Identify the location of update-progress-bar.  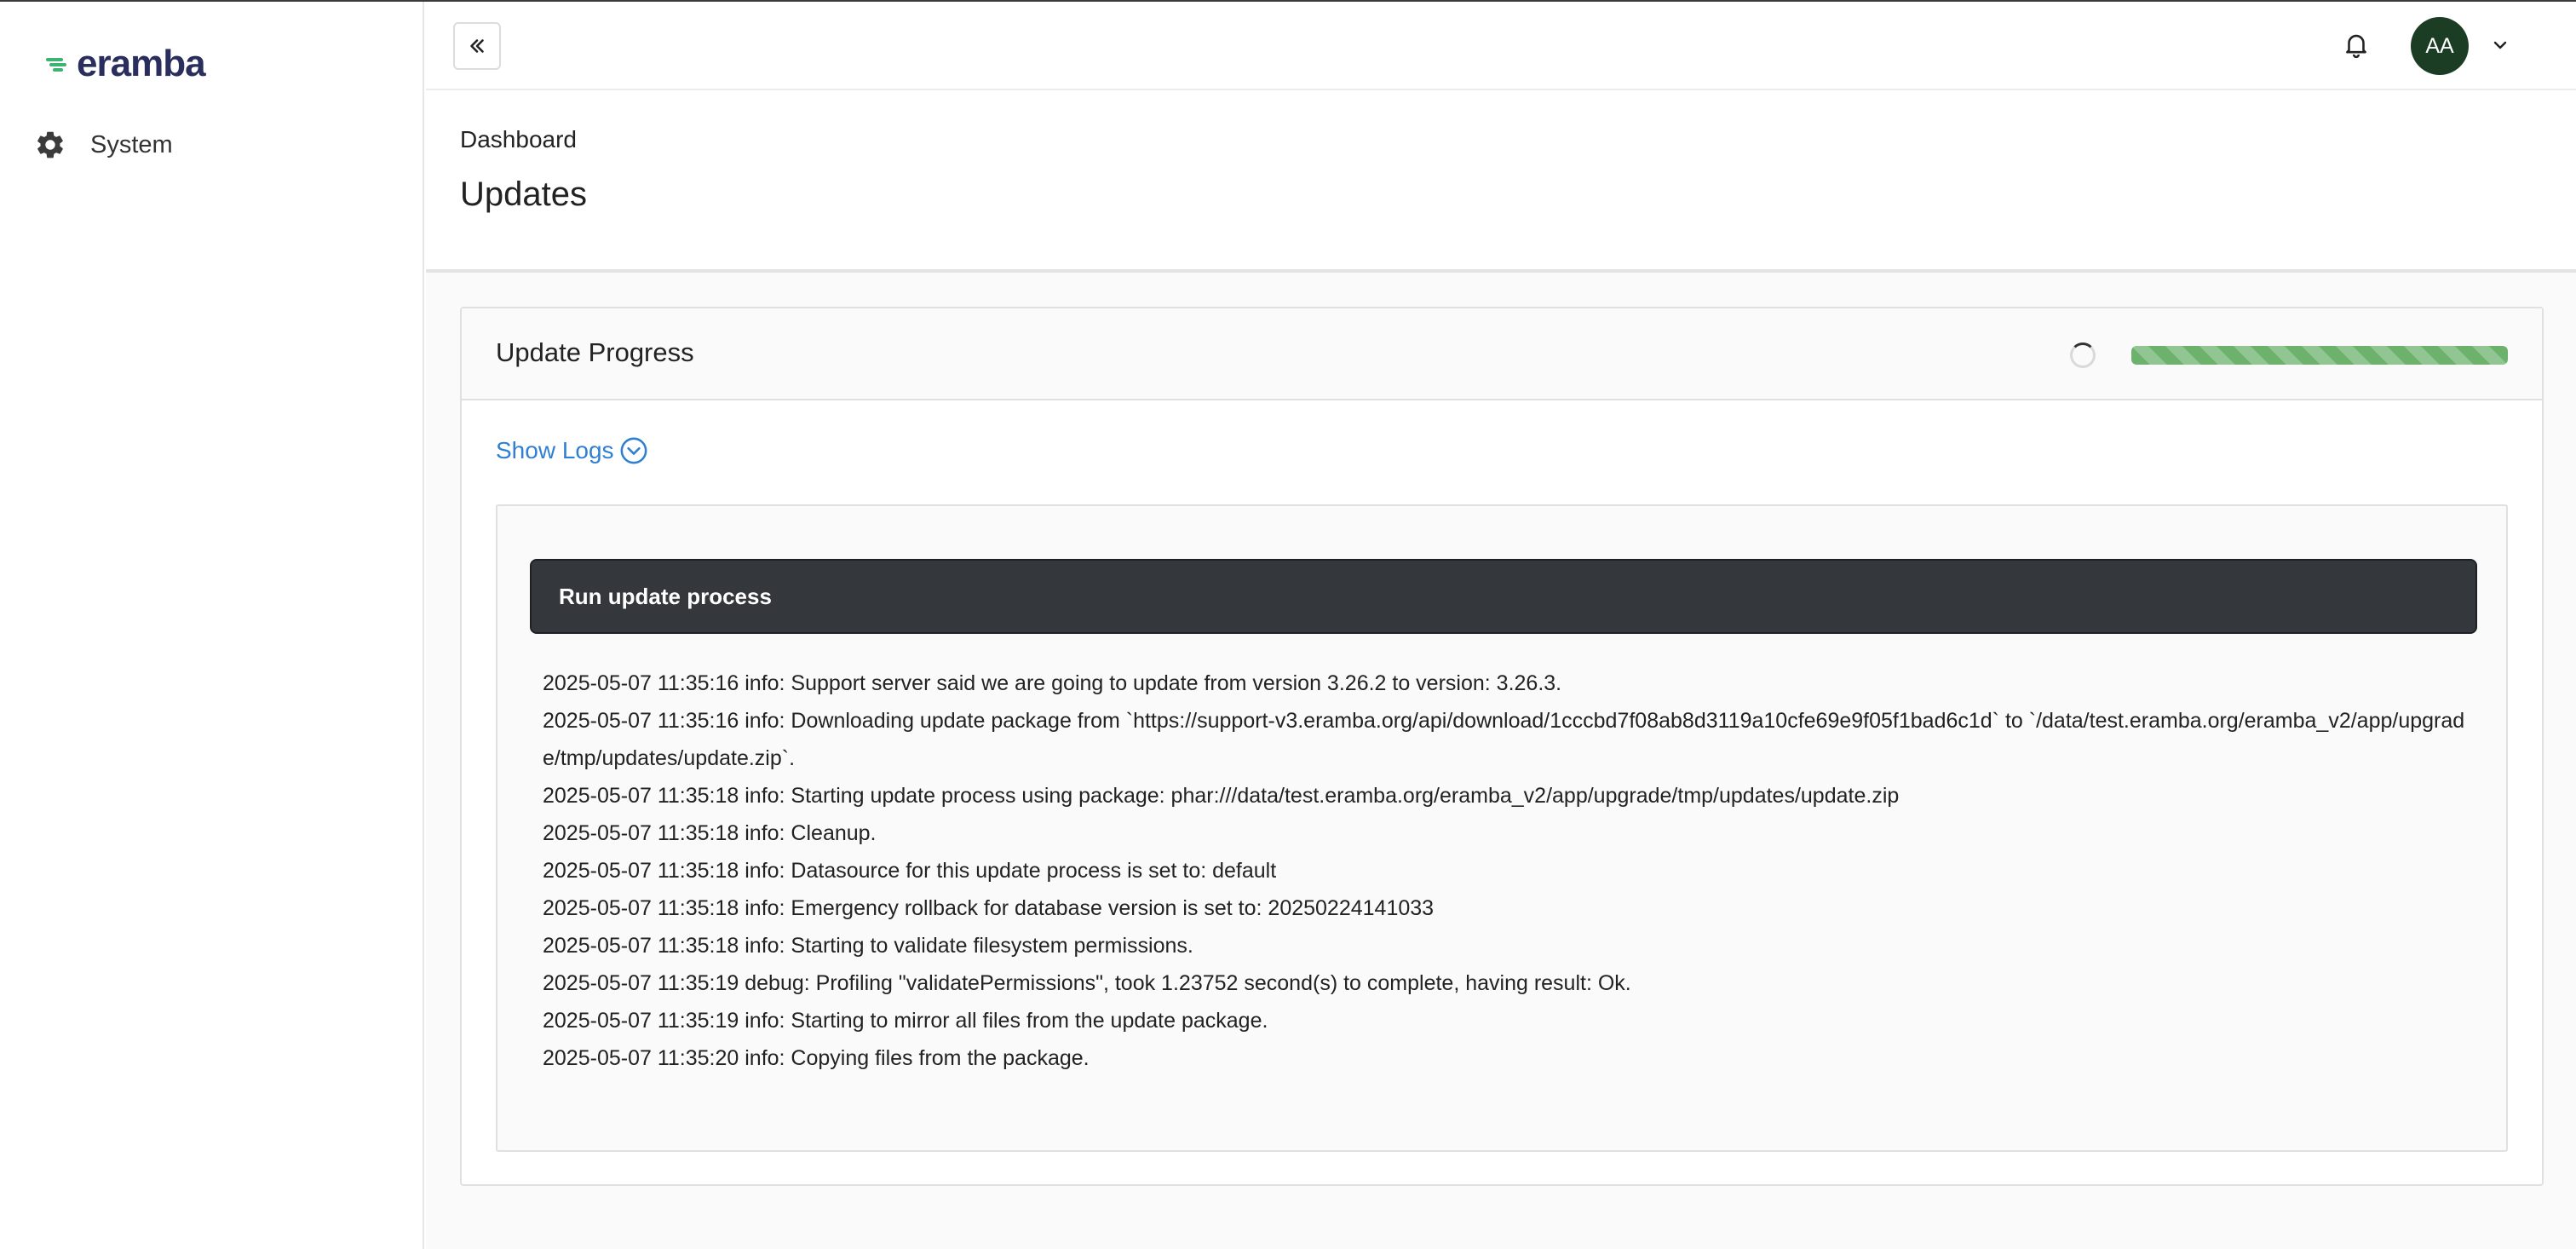
(2320, 355).